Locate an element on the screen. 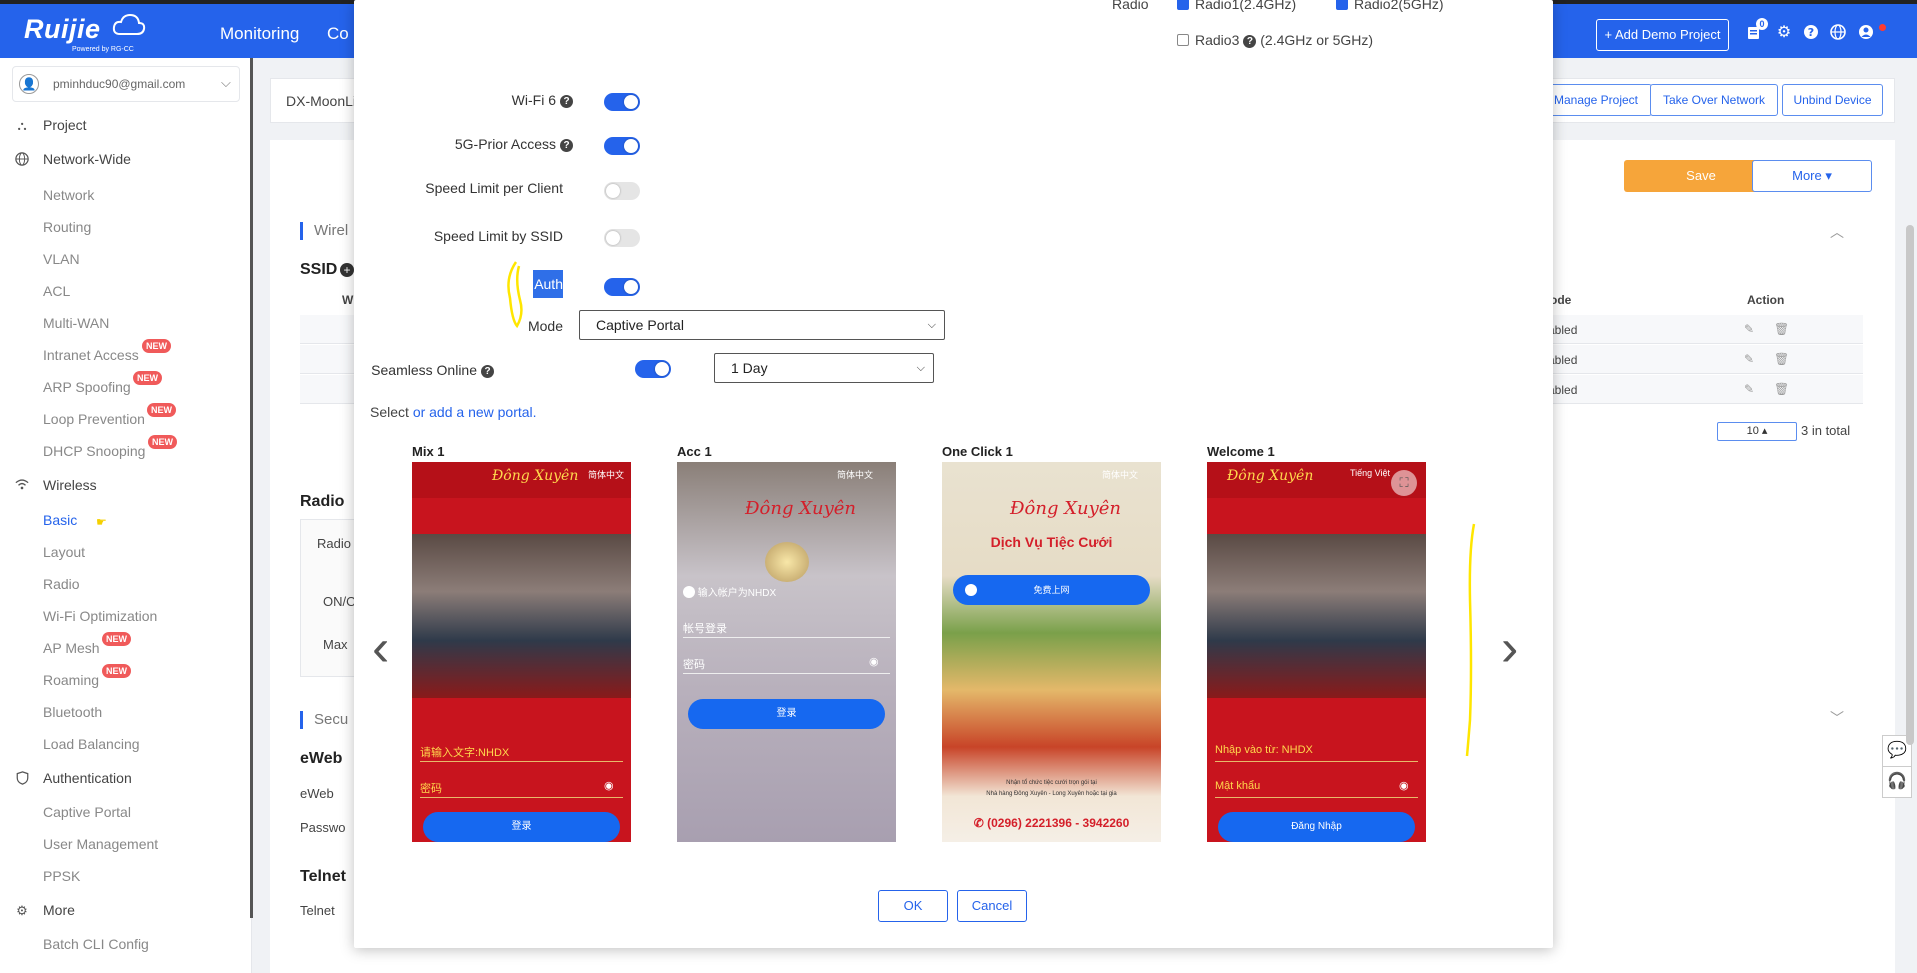  add-ssid-icon: + is located at coordinates (347, 270).